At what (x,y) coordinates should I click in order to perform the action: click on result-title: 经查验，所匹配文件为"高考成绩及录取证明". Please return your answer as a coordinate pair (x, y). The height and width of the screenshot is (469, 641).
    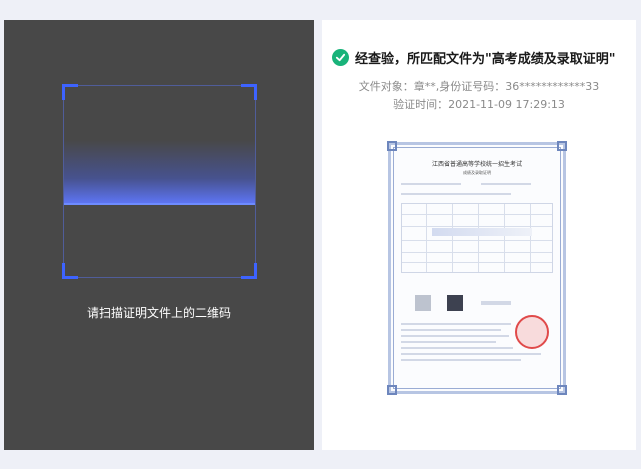
    Looking at the image, I should click on (474, 57).